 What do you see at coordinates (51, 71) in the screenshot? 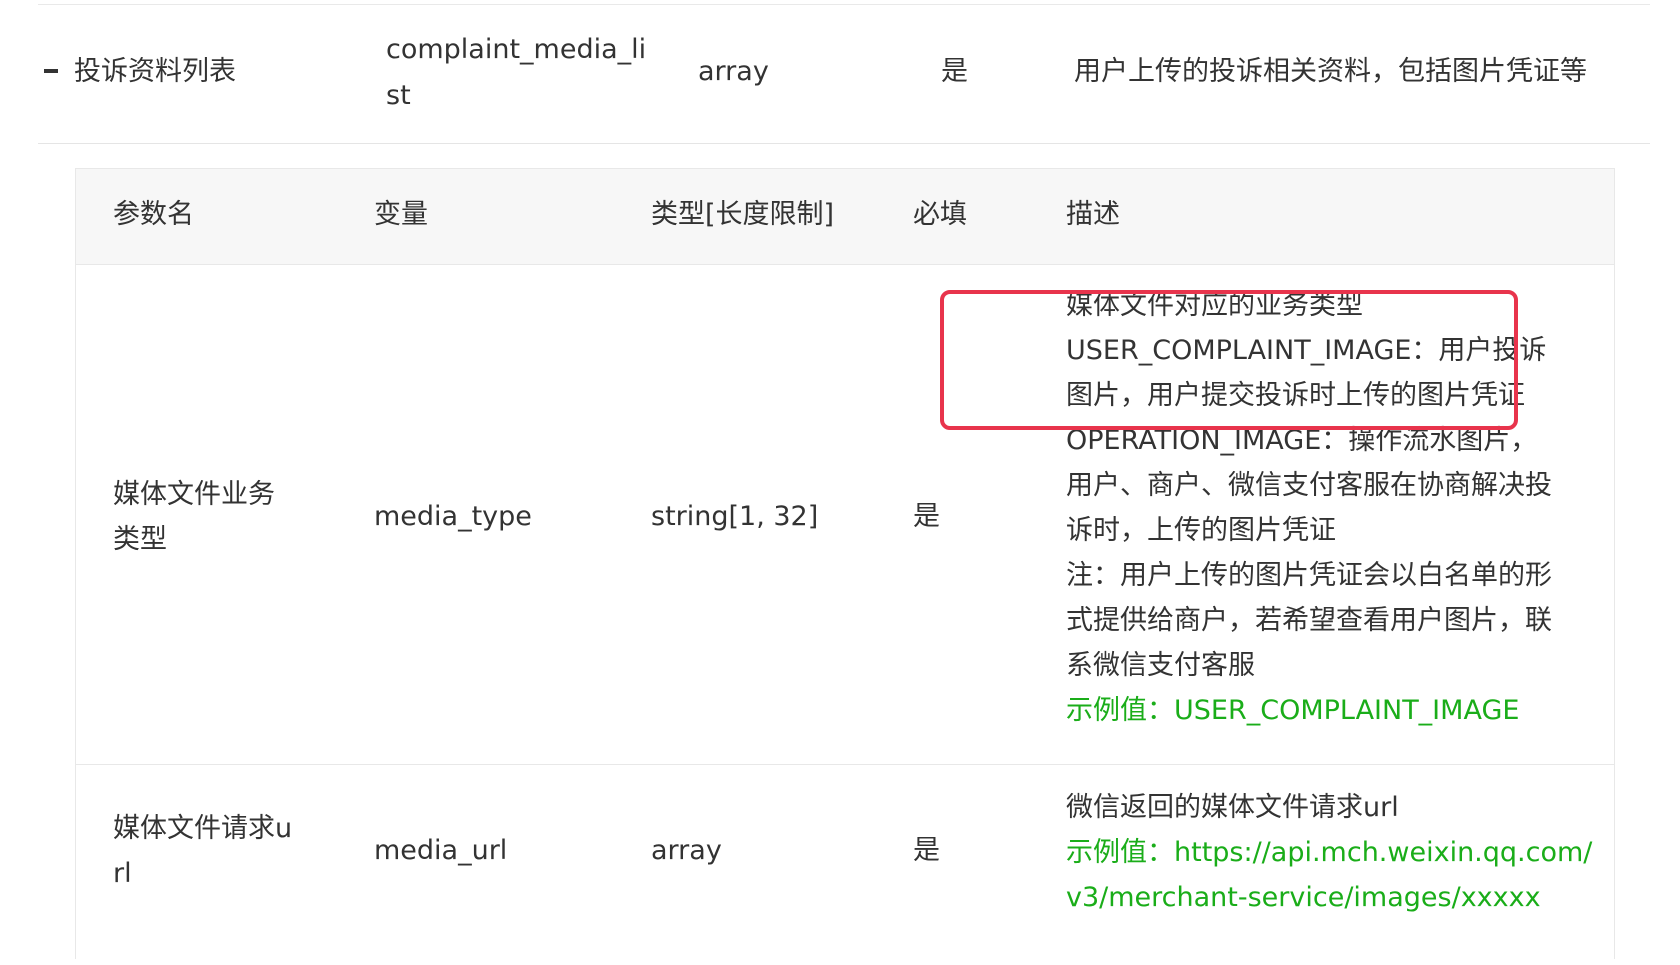
I see `minus-icon` at bounding box center [51, 71].